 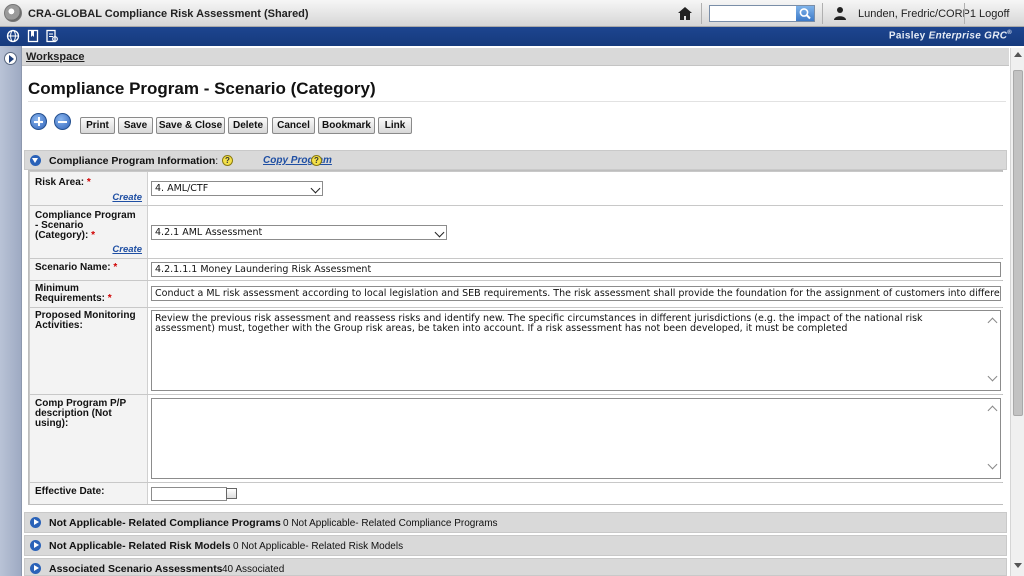 What do you see at coordinates (576, 438) in the screenshot?
I see `comp-program-pp-textarea` at bounding box center [576, 438].